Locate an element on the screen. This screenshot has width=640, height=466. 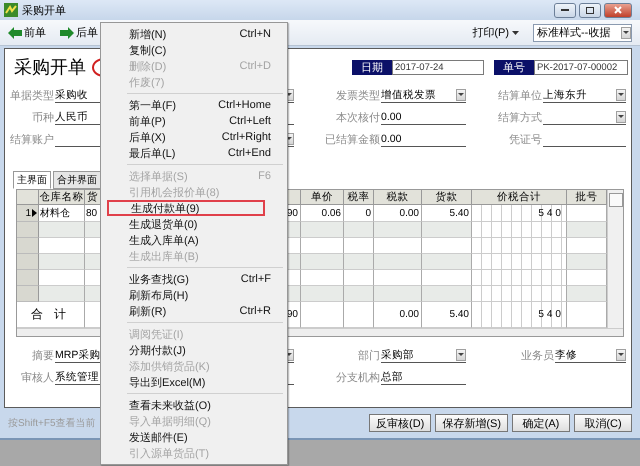
menu-item: 发送邮件(E) is located at coordinates (194, 437).